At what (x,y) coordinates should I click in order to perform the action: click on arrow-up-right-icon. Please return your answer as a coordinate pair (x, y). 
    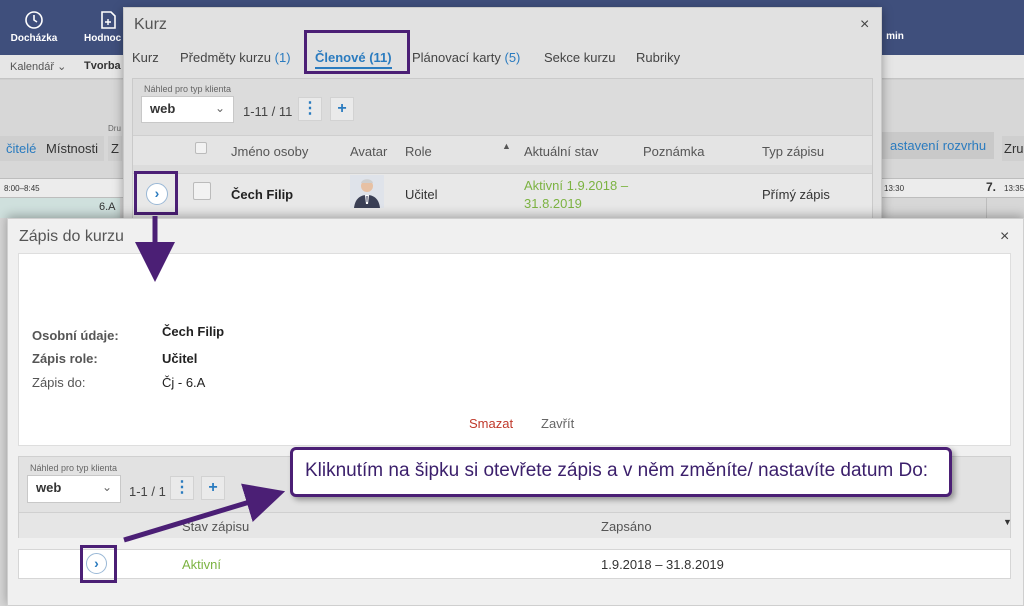
    Looking at the image, I should click on (204, 513).